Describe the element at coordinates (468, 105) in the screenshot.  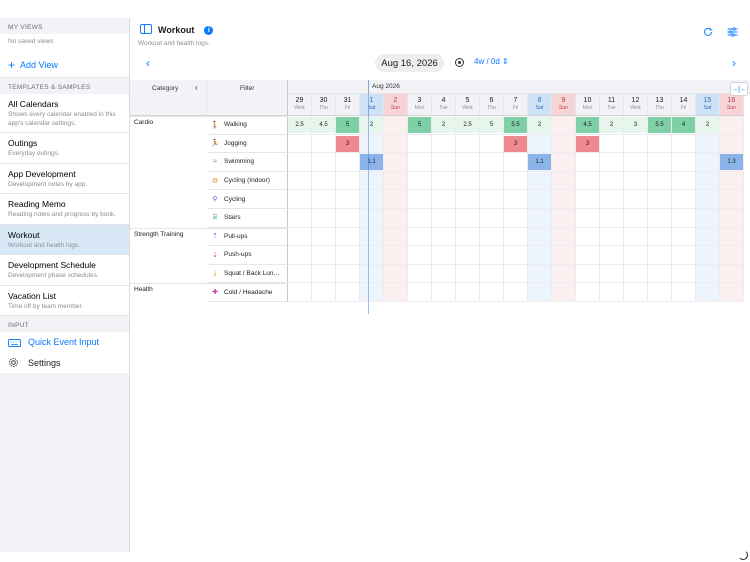
I see `day-header: 5 Wed` at that location.